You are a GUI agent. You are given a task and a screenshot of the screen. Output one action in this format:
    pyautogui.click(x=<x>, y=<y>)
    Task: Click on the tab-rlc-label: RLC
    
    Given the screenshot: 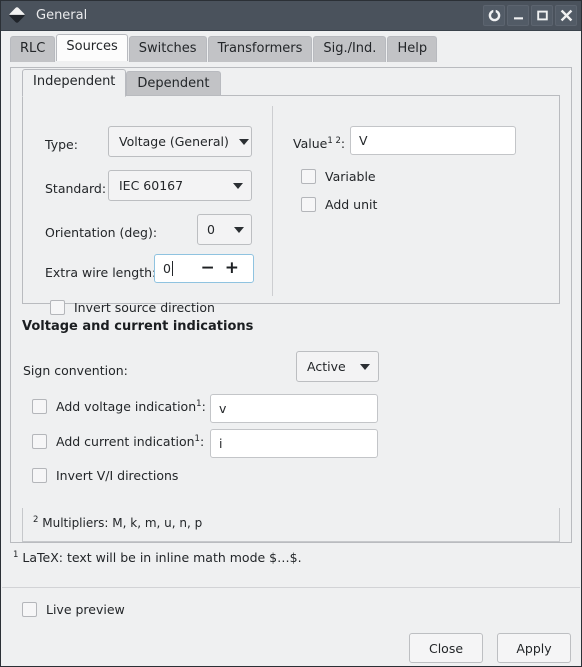 What is the action you would take?
    pyautogui.click(x=33, y=48)
    